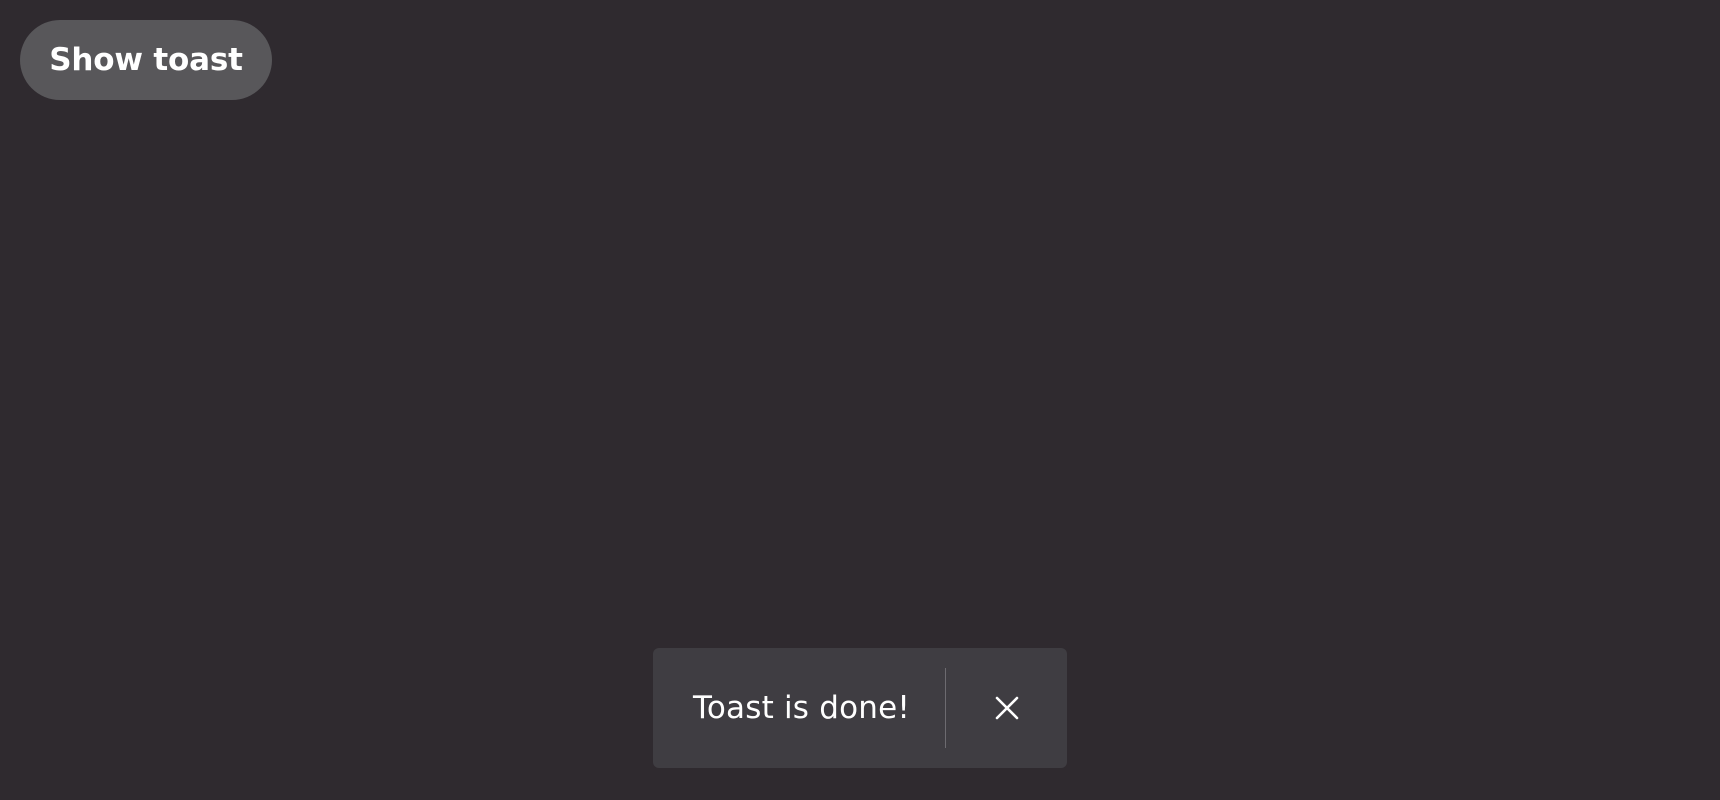 This screenshot has width=1720, height=800. I want to click on toast-notification: Toast is done!, so click(860, 708).